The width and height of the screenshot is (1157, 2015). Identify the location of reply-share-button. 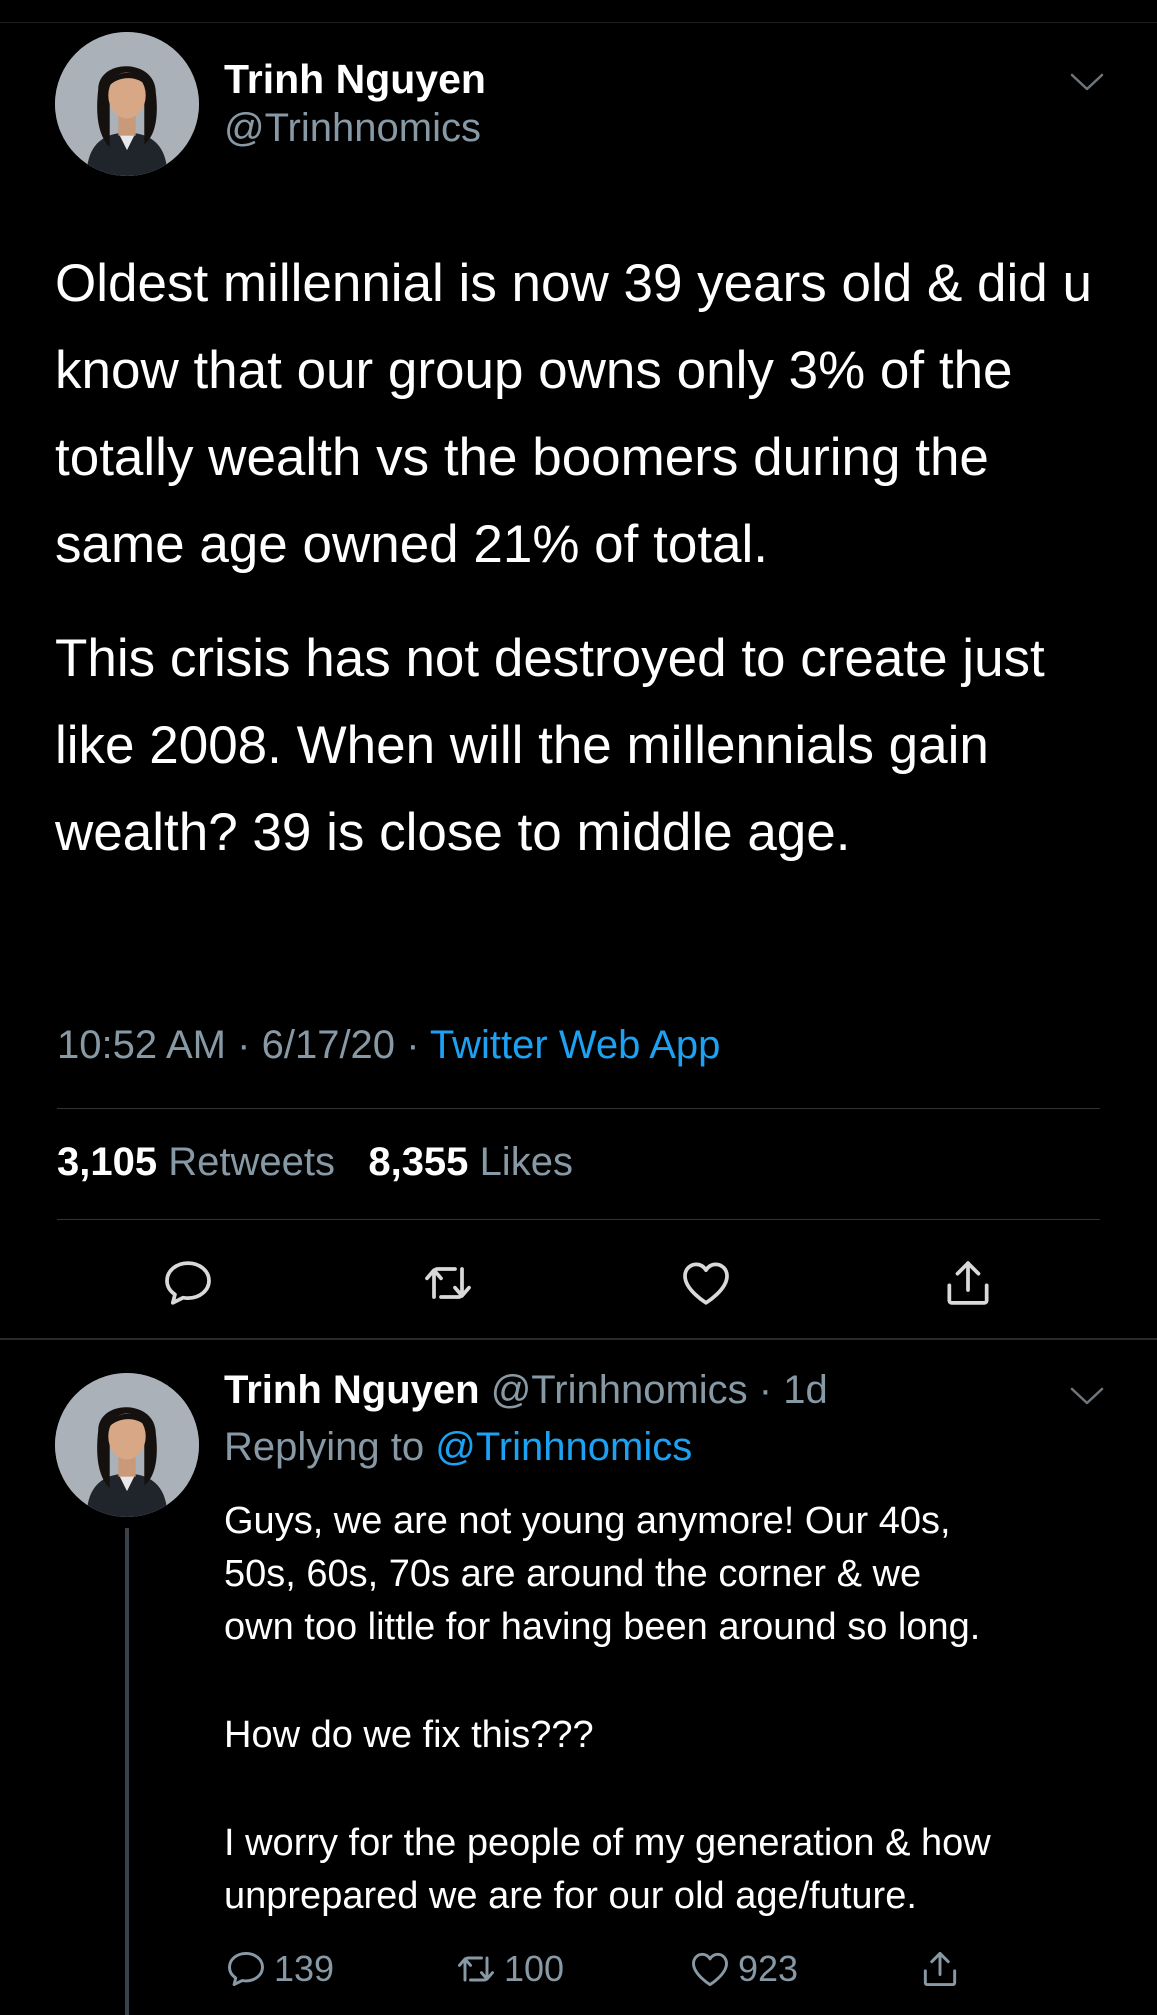
(940, 1969).